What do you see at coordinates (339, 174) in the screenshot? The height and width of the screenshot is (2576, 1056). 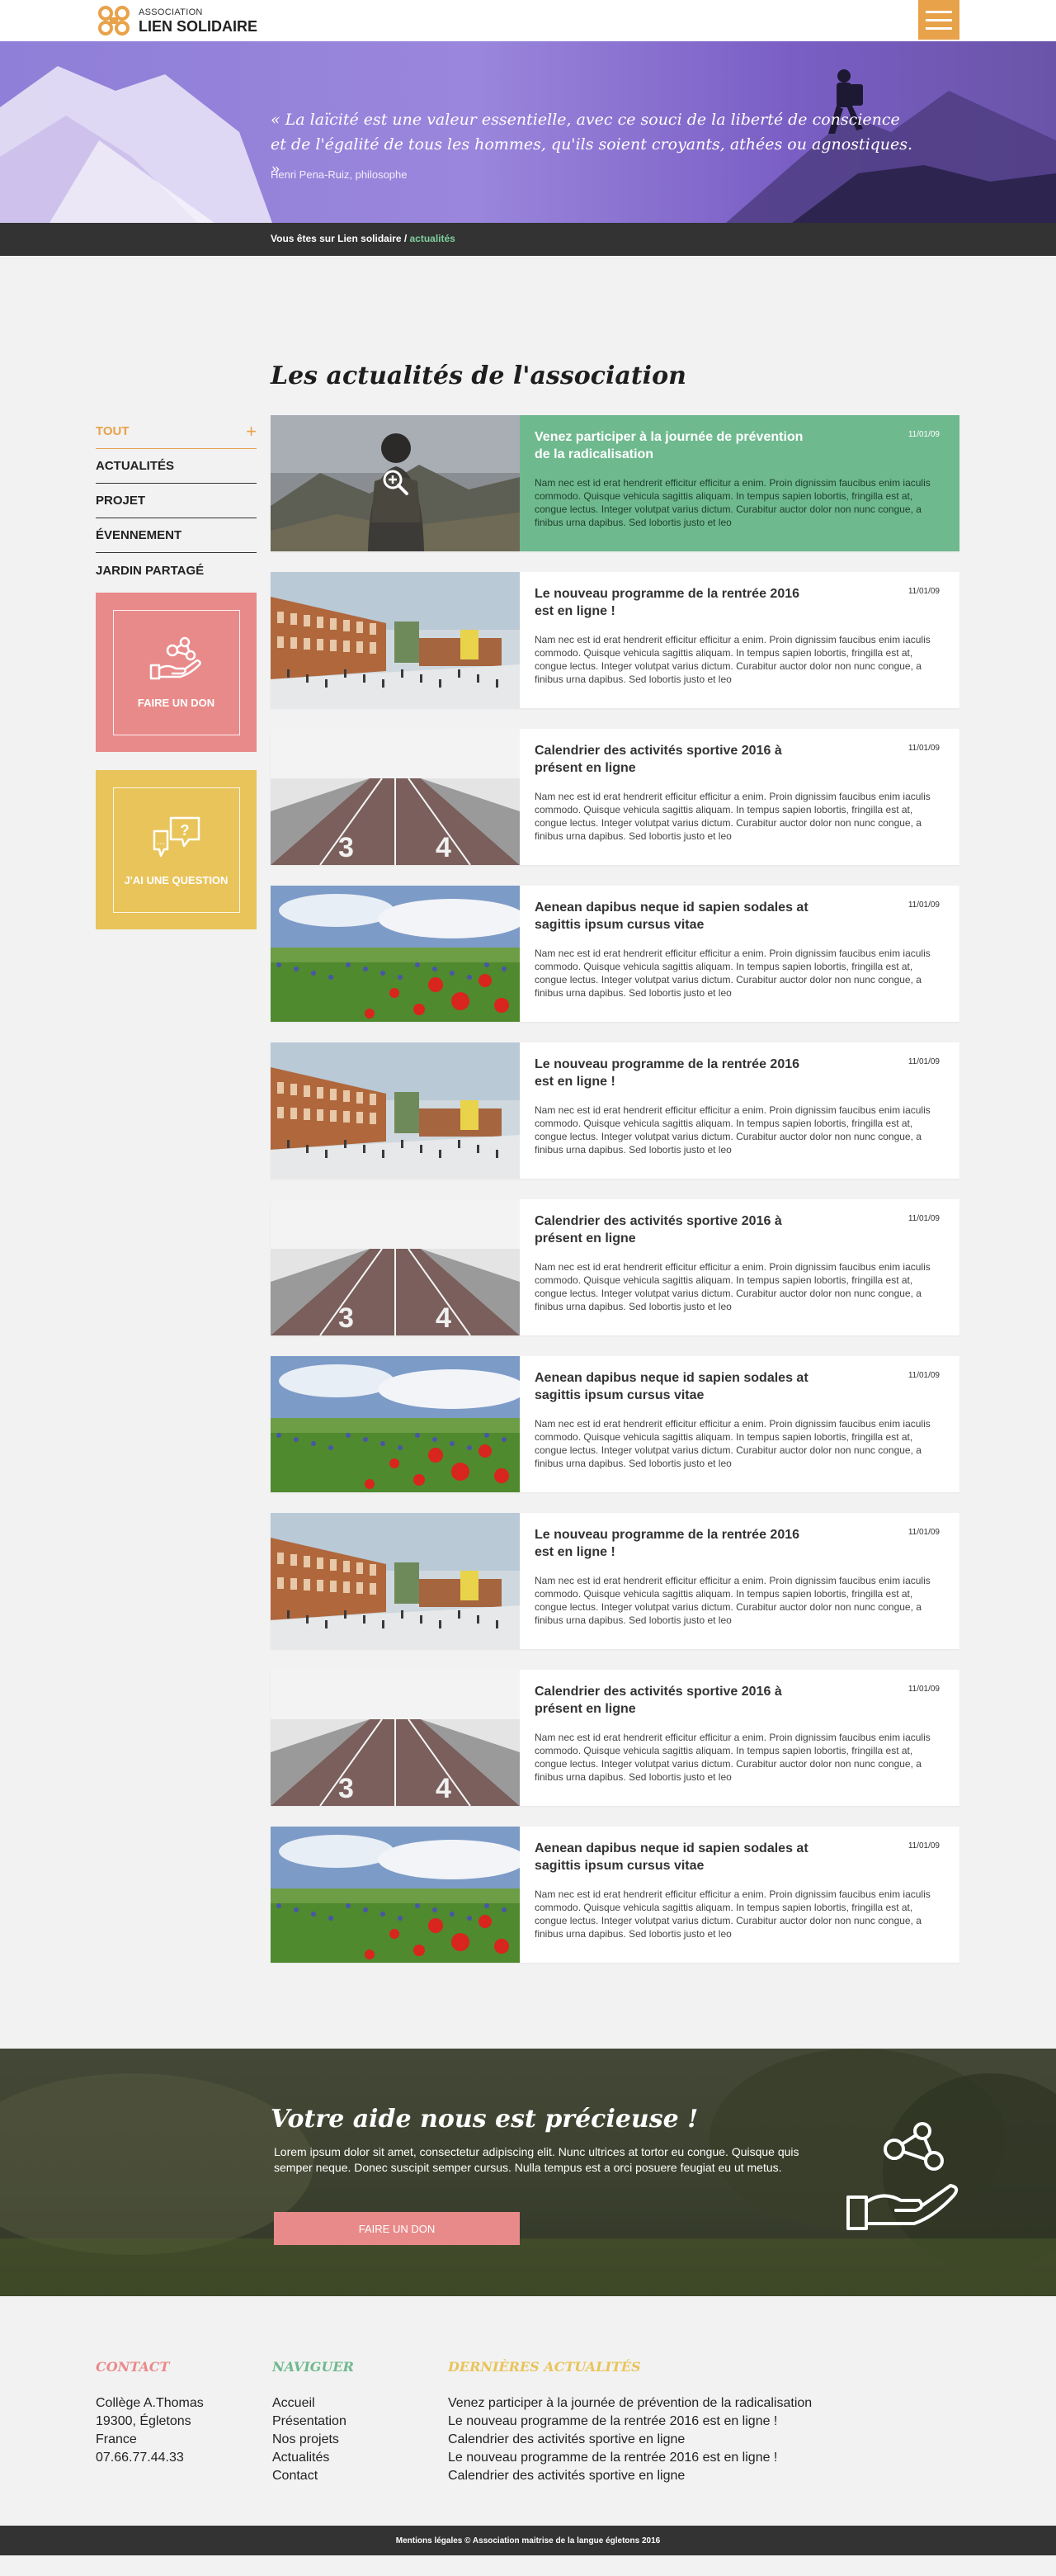 I see `quote-author: Henri Pena-Ruiz, philosophe` at bounding box center [339, 174].